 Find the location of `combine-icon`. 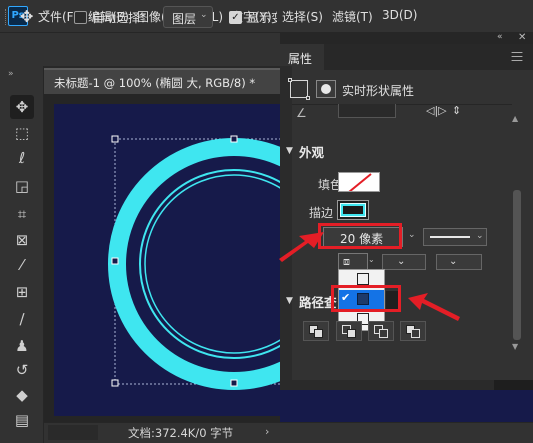

combine-icon is located at coordinates (318, 333).